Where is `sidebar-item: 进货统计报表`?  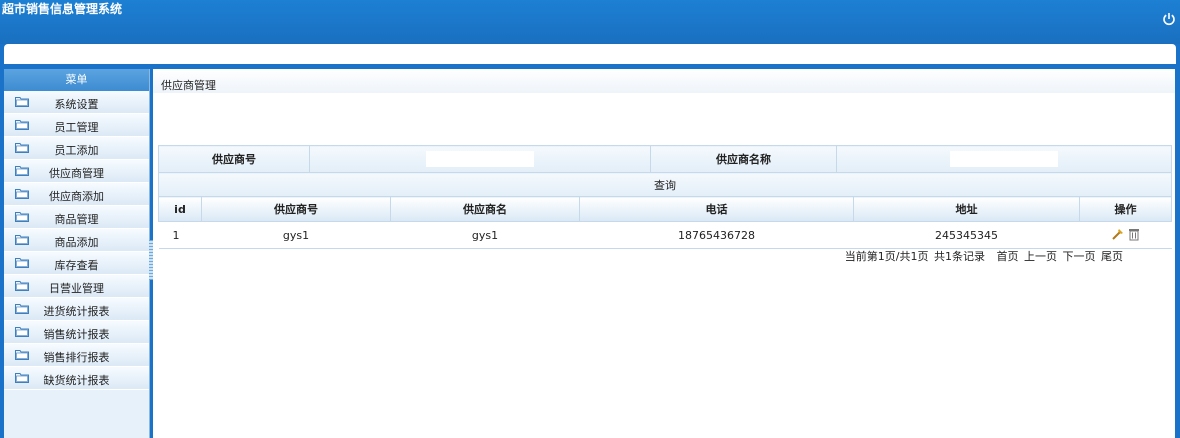
sidebar-item: 进货统计报表 is located at coordinates (76, 309).